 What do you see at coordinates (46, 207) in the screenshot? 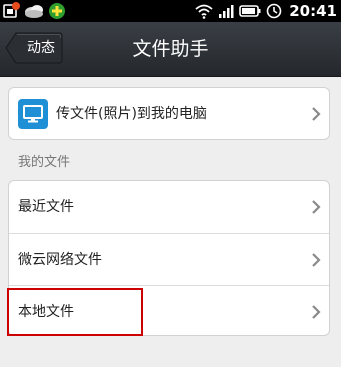
I see `list-item-label: 最近文件` at bounding box center [46, 207].